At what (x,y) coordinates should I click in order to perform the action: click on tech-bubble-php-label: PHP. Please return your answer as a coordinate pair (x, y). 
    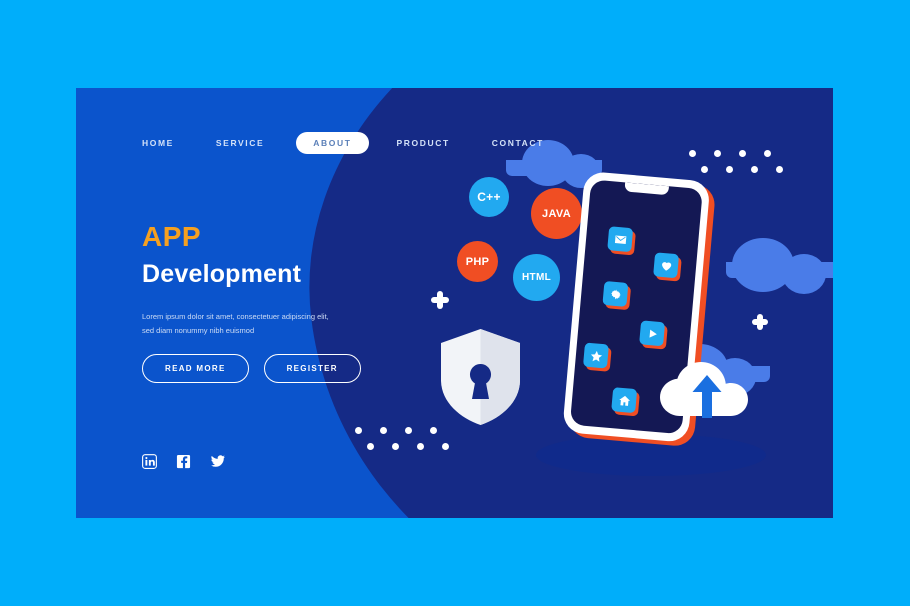
    Looking at the image, I should click on (477, 261).